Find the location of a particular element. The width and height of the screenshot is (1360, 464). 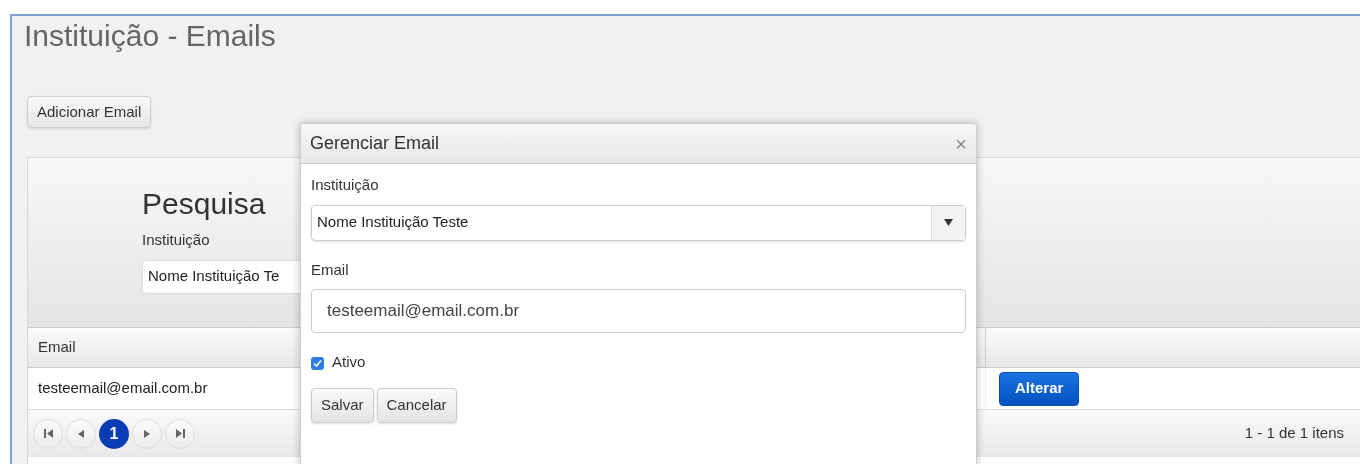

edit-button: Alterar is located at coordinates (1039, 388).